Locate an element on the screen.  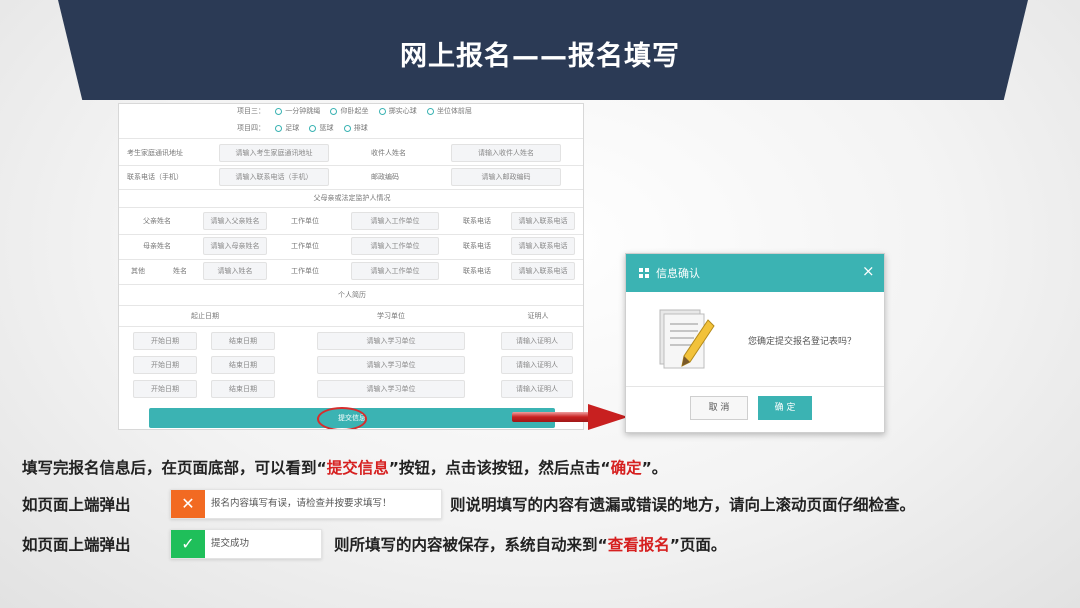
dialog-message: 您确定提交报名登记表吗？ is located at coordinates (802, 342).